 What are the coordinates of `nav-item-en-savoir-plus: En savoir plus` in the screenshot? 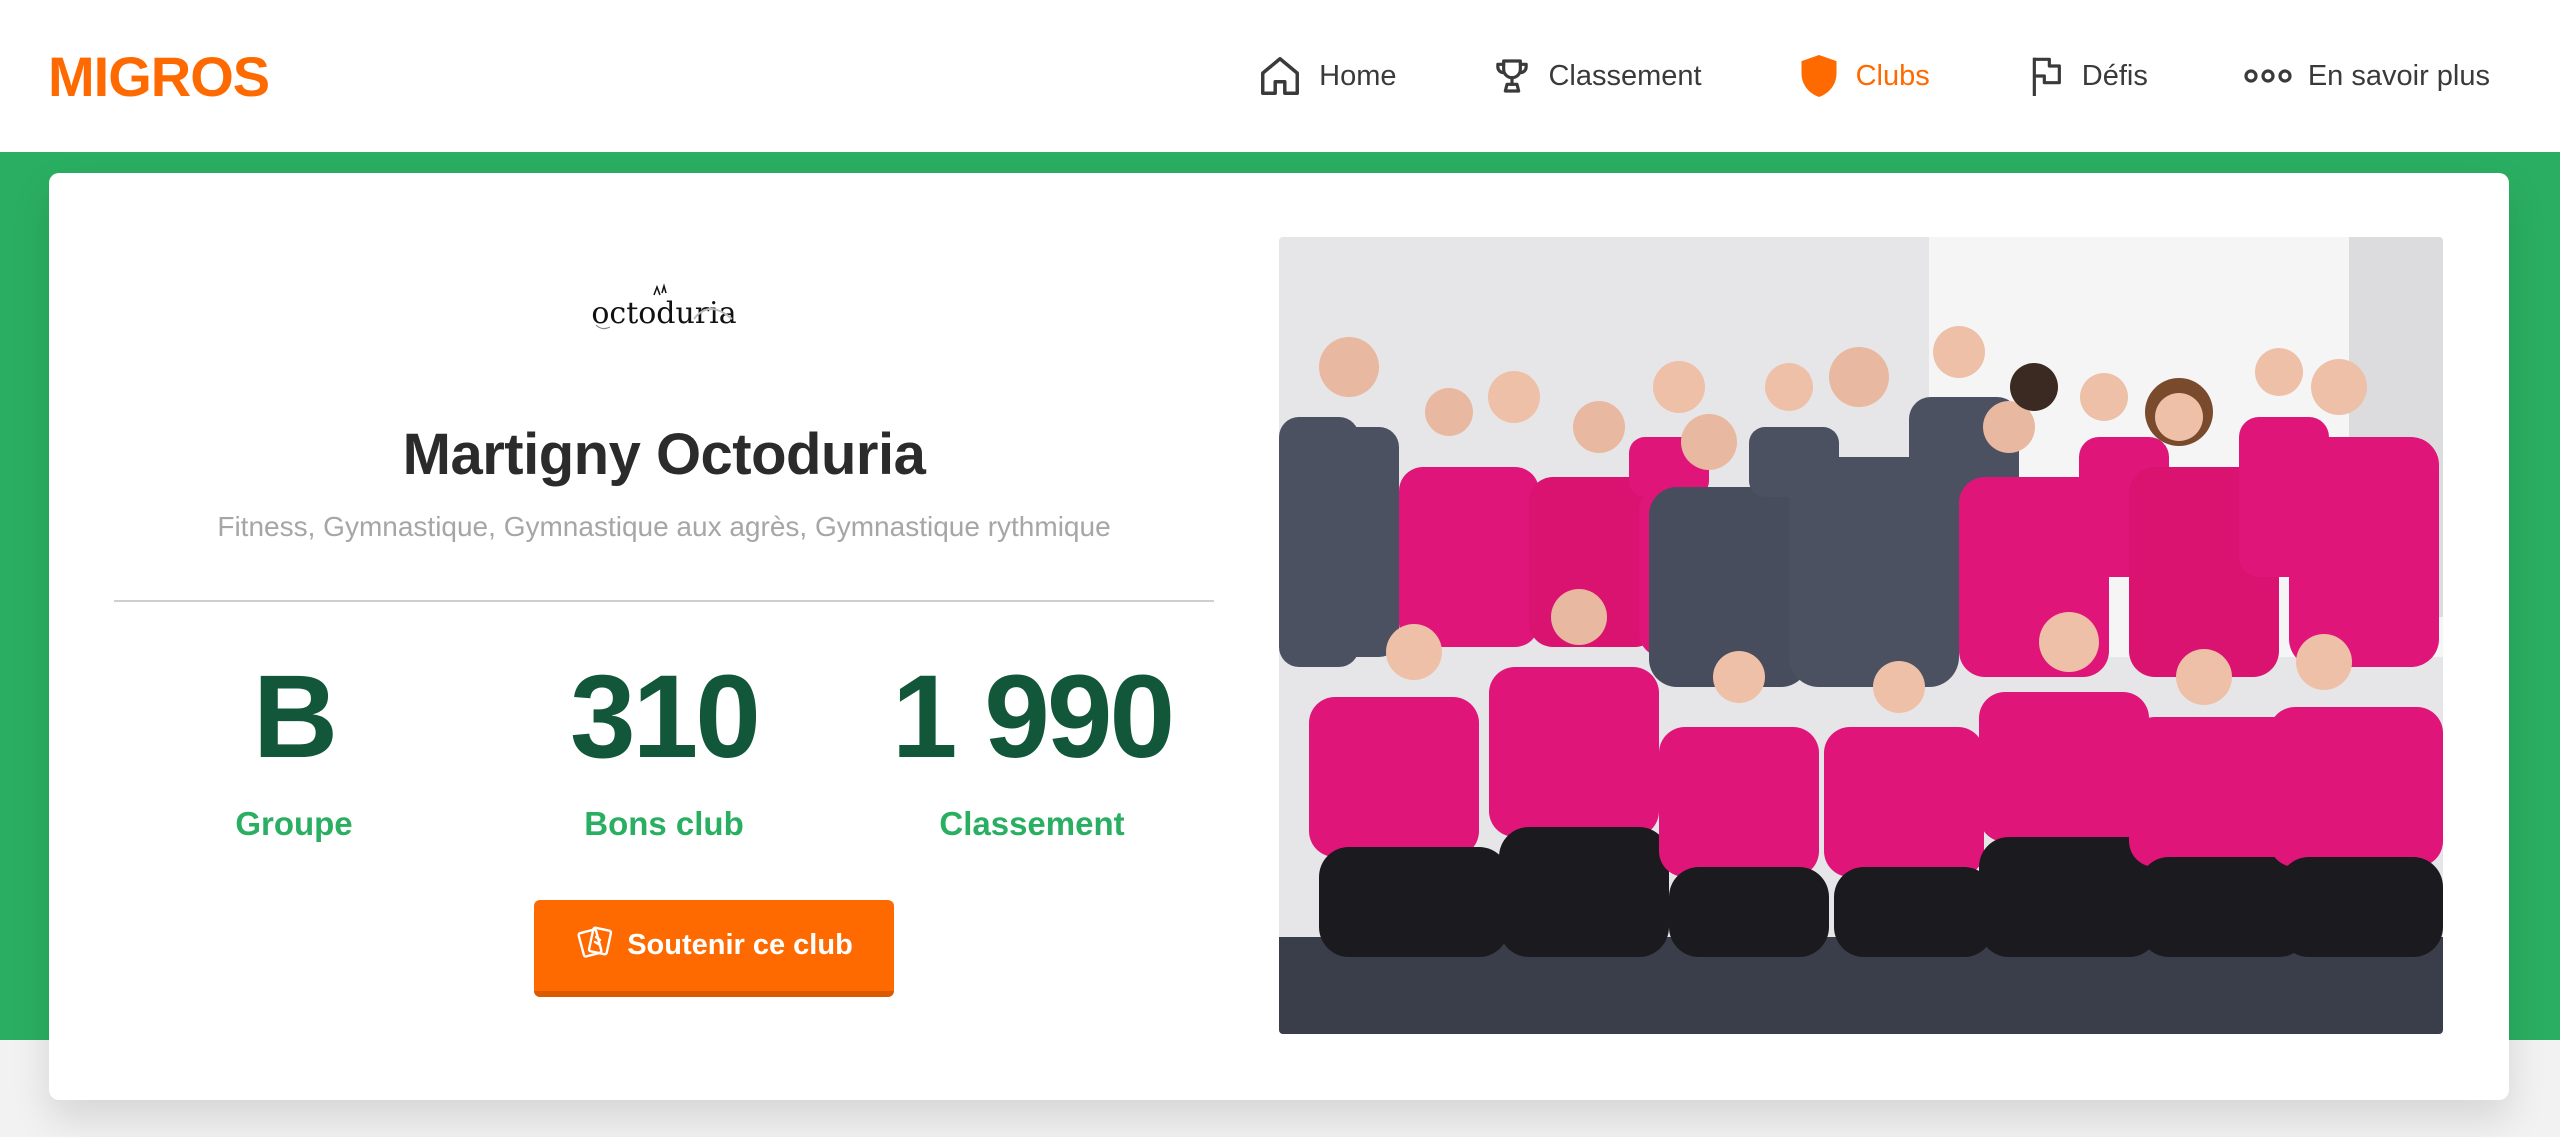 It's located at (2367, 76).